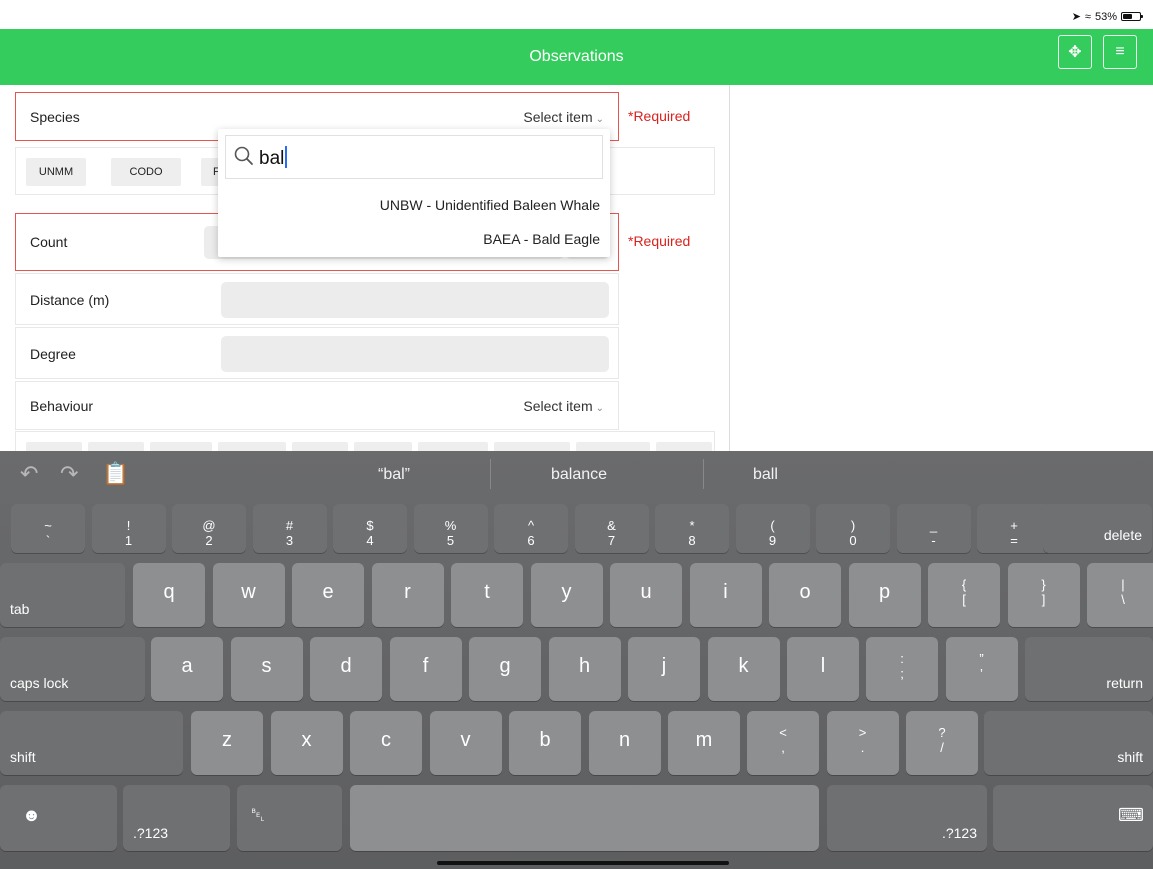 Image resolution: width=1153 pixels, height=869 pixels. Describe the element at coordinates (611, 528) in the screenshot. I see `key-num-7: & 7` at that location.